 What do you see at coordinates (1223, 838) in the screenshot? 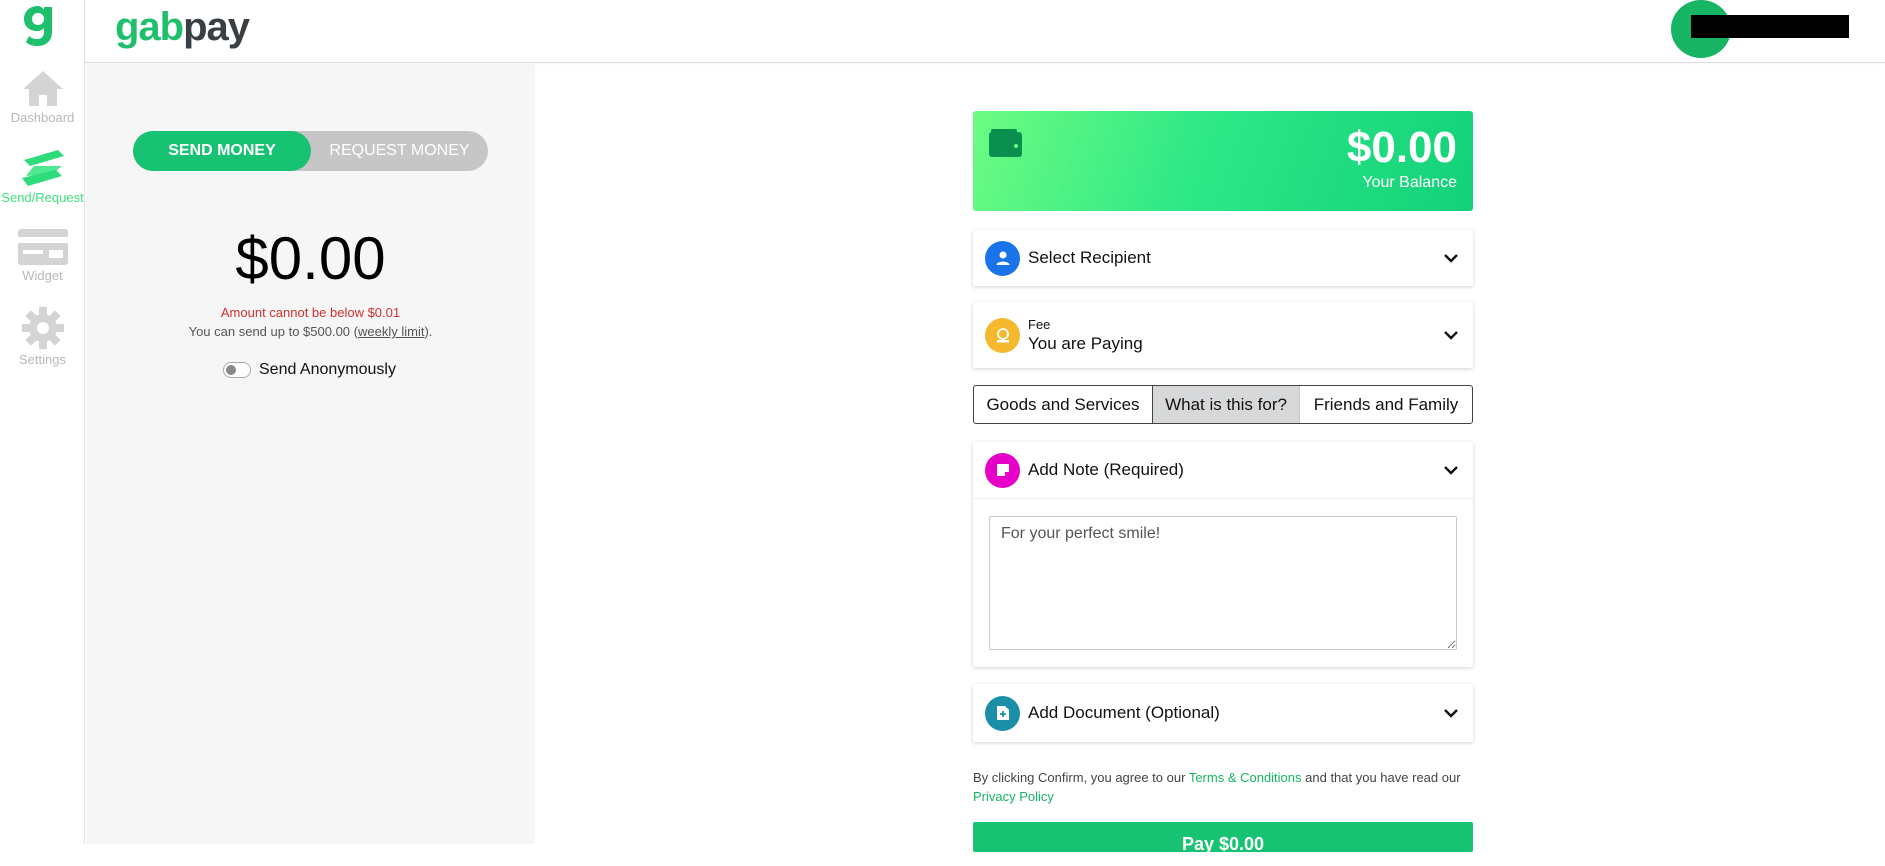
I see `confirm-pay-button: Pay $0.00` at bounding box center [1223, 838].